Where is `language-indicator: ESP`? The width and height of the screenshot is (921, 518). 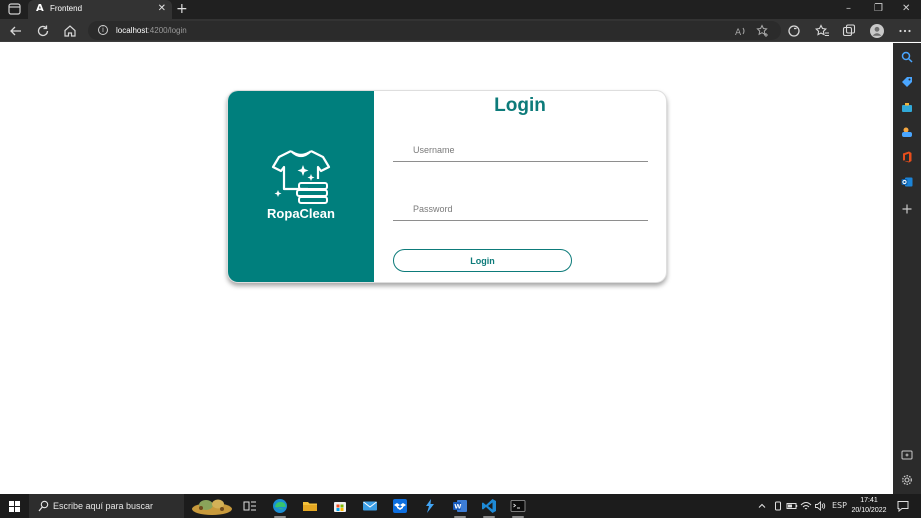
language-indicator: ESP is located at coordinates (839, 506).